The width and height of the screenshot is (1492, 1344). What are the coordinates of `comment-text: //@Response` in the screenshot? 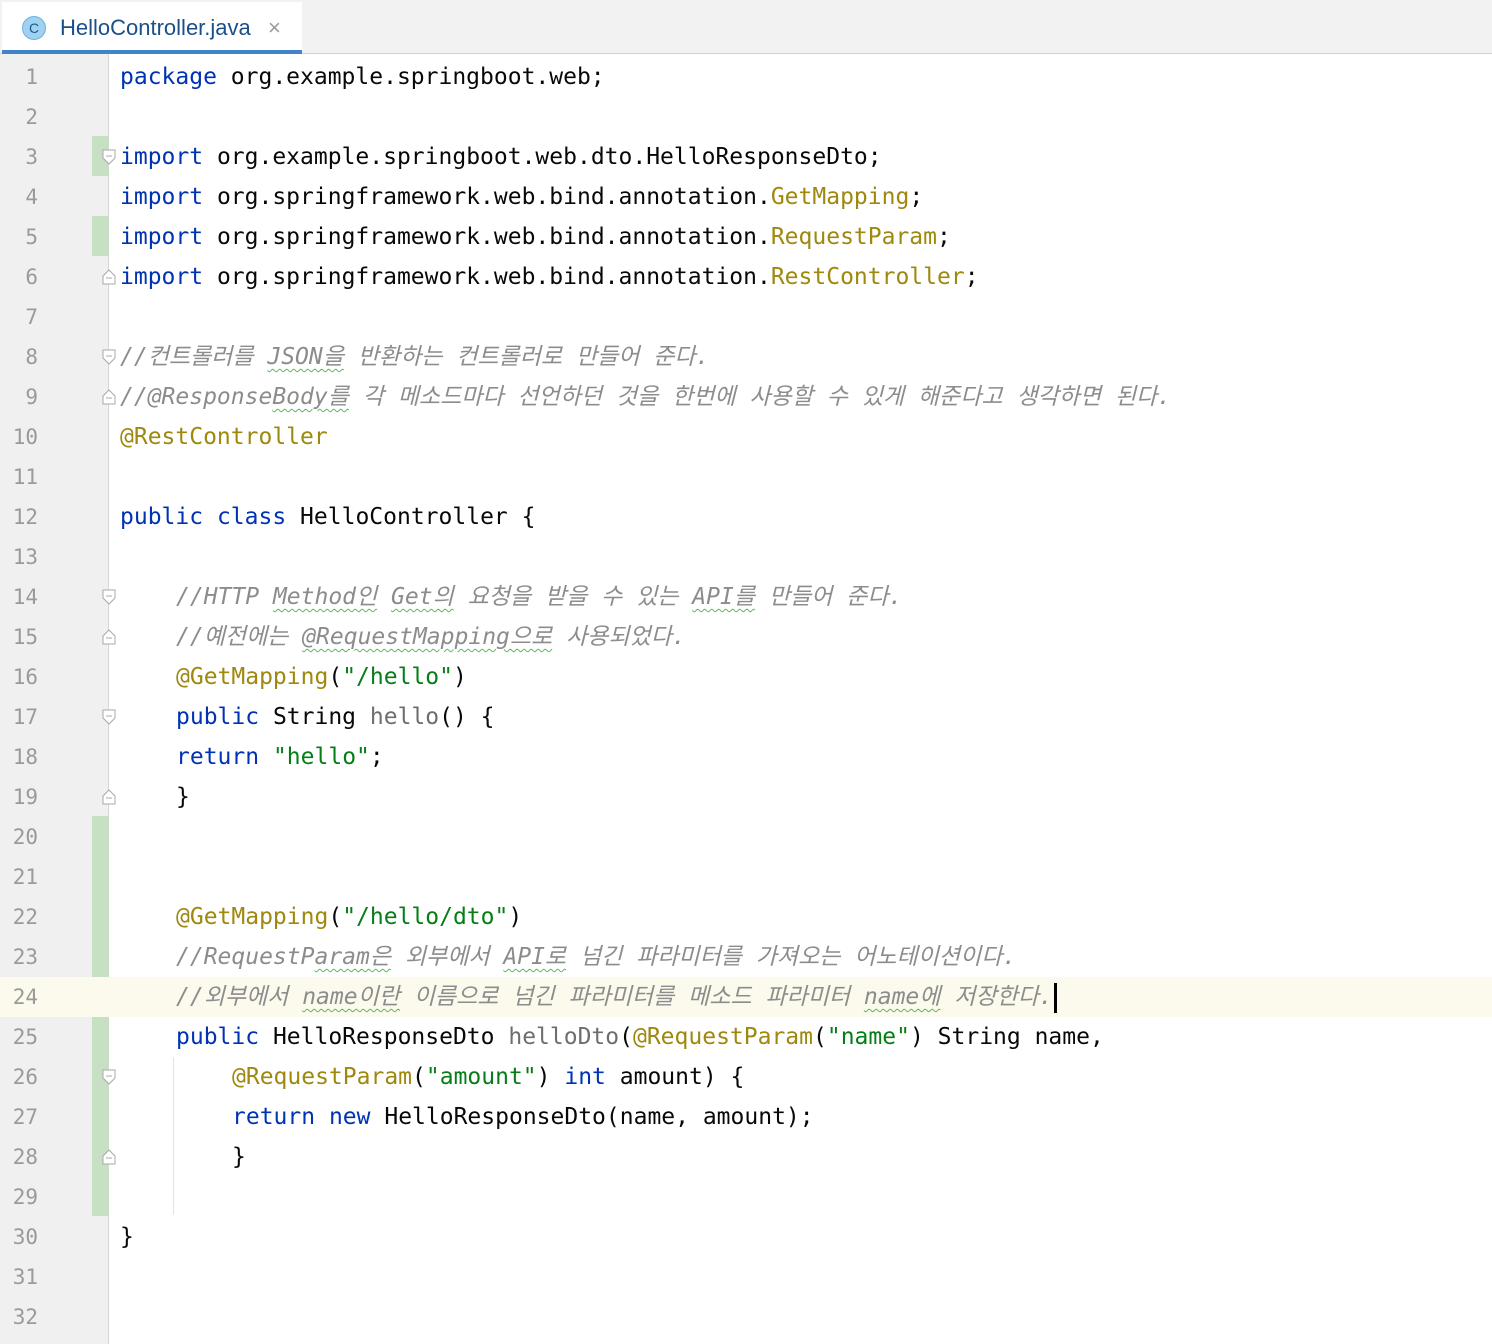 It's located at (196, 397).